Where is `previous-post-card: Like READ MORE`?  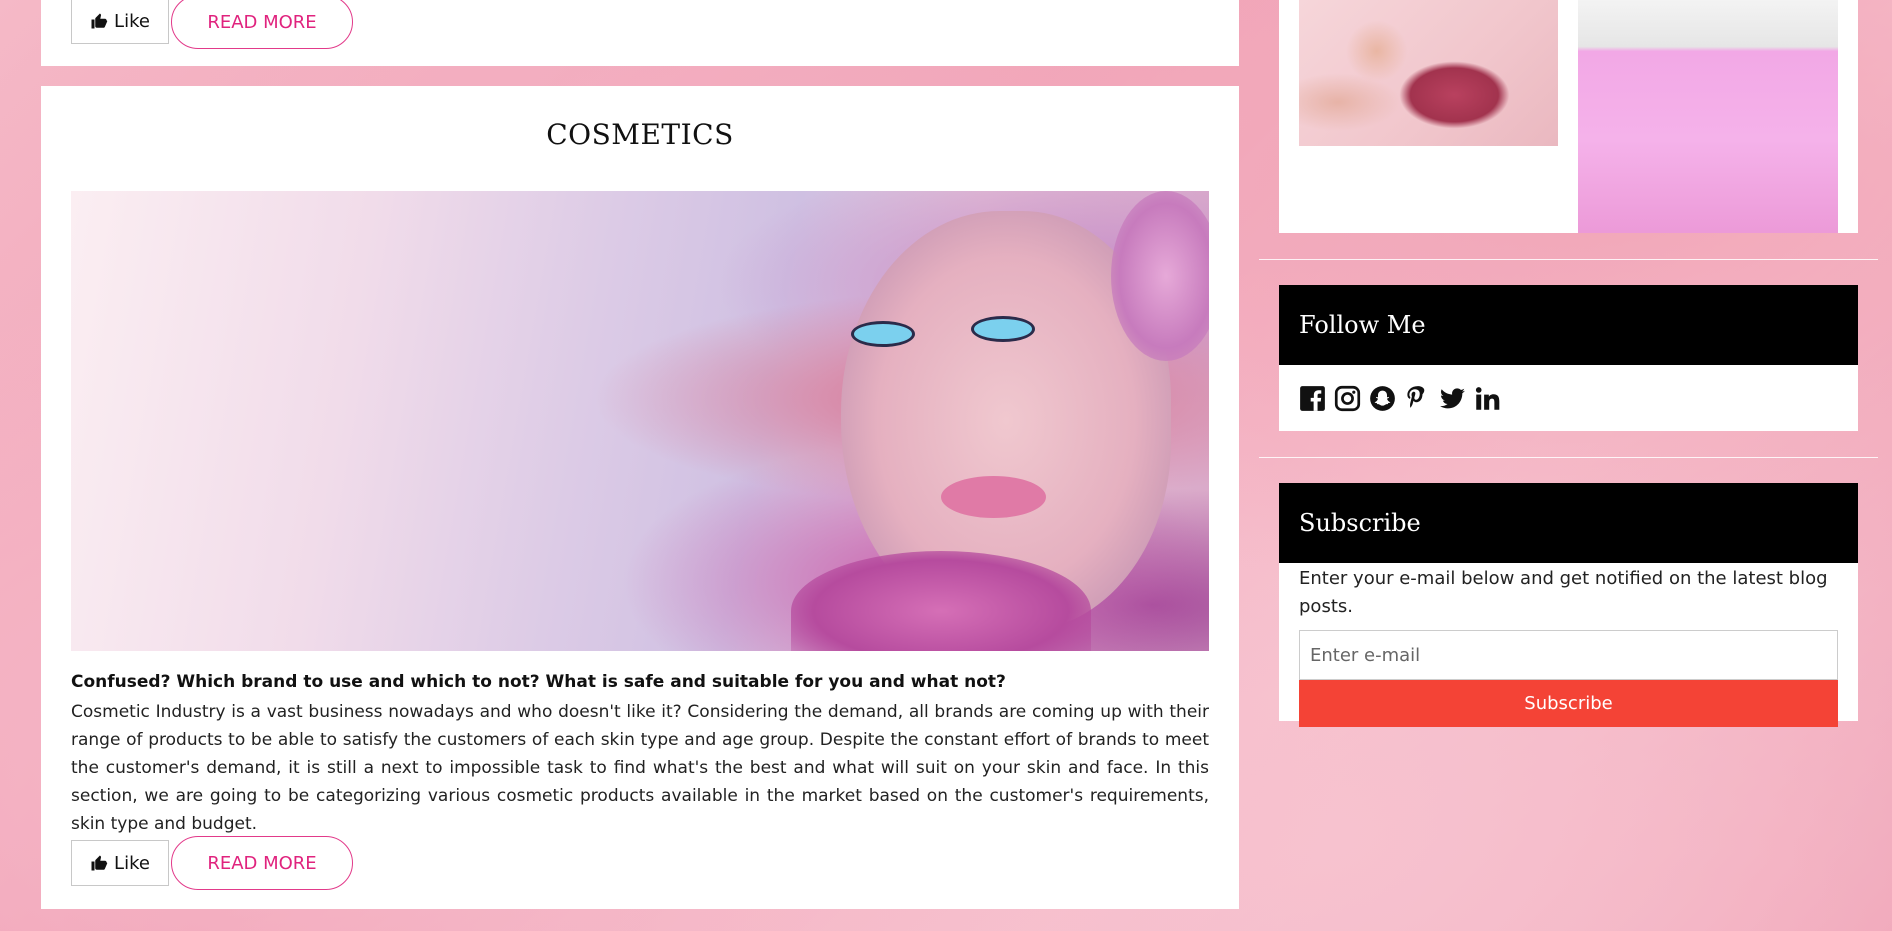
previous-post-card: Like READ MORE is located at coordinates (640, 33).